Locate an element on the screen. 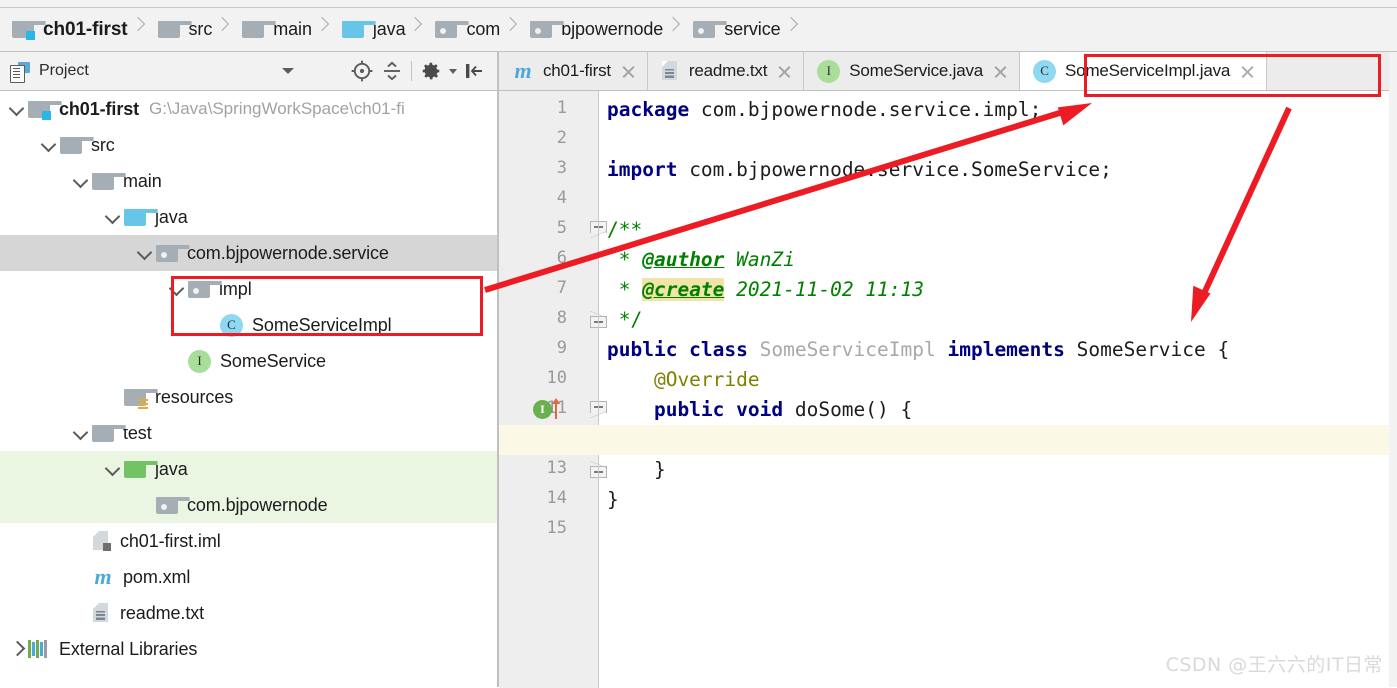  code-line: * @create 2021-11-02 11:13 is located at coordinates (765, 290).